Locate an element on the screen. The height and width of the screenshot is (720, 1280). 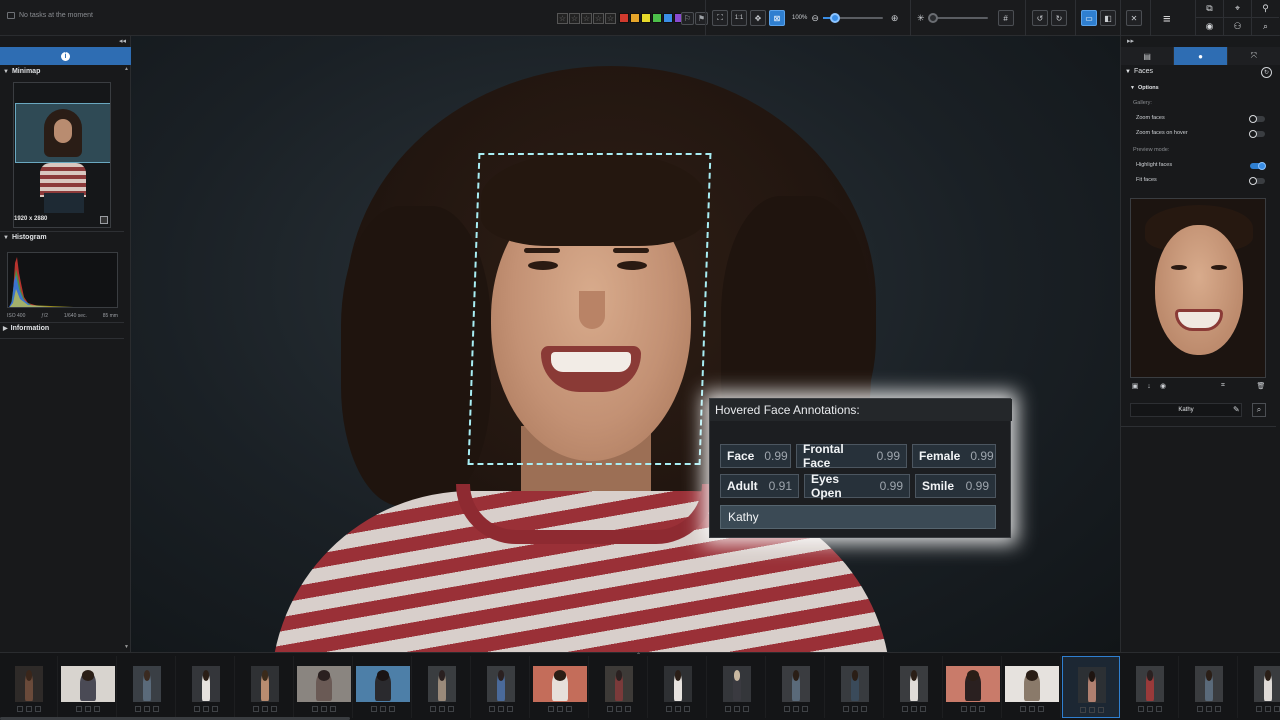
options-header: ▼ Options is located at coordinates (1144, 88).